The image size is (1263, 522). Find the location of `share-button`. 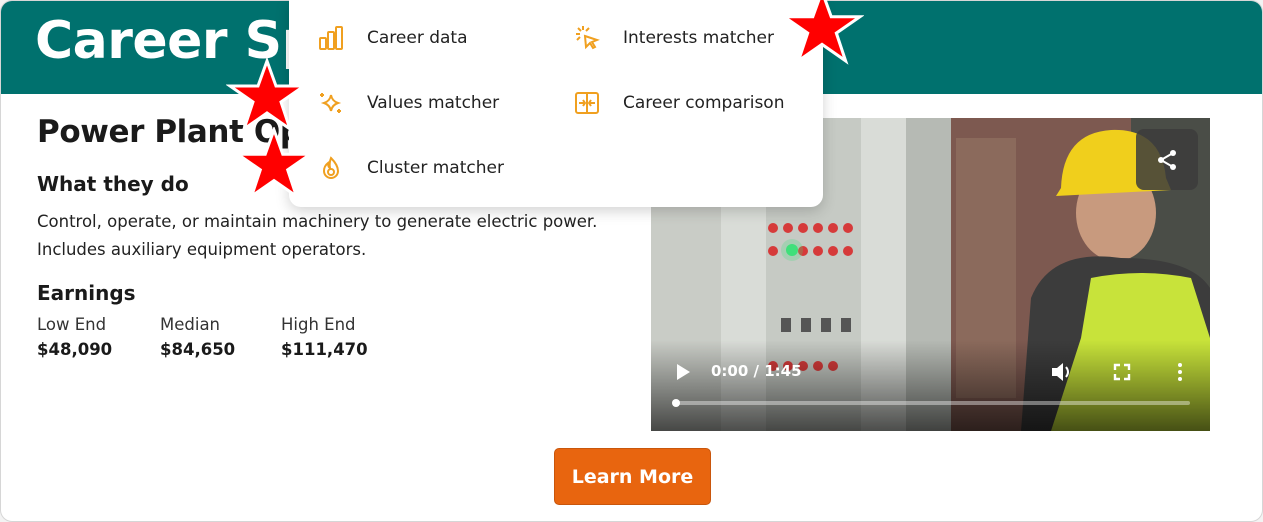

share-button is located at coordinates (1167, 159).